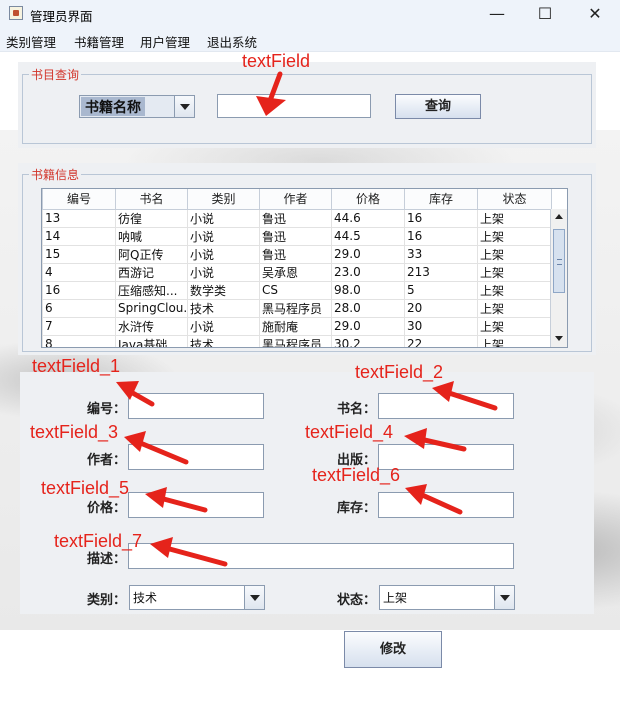 Image resolution: width=620 pixels, height=703 pixels. I want to click on table-cell: 4, so click(79, 272).